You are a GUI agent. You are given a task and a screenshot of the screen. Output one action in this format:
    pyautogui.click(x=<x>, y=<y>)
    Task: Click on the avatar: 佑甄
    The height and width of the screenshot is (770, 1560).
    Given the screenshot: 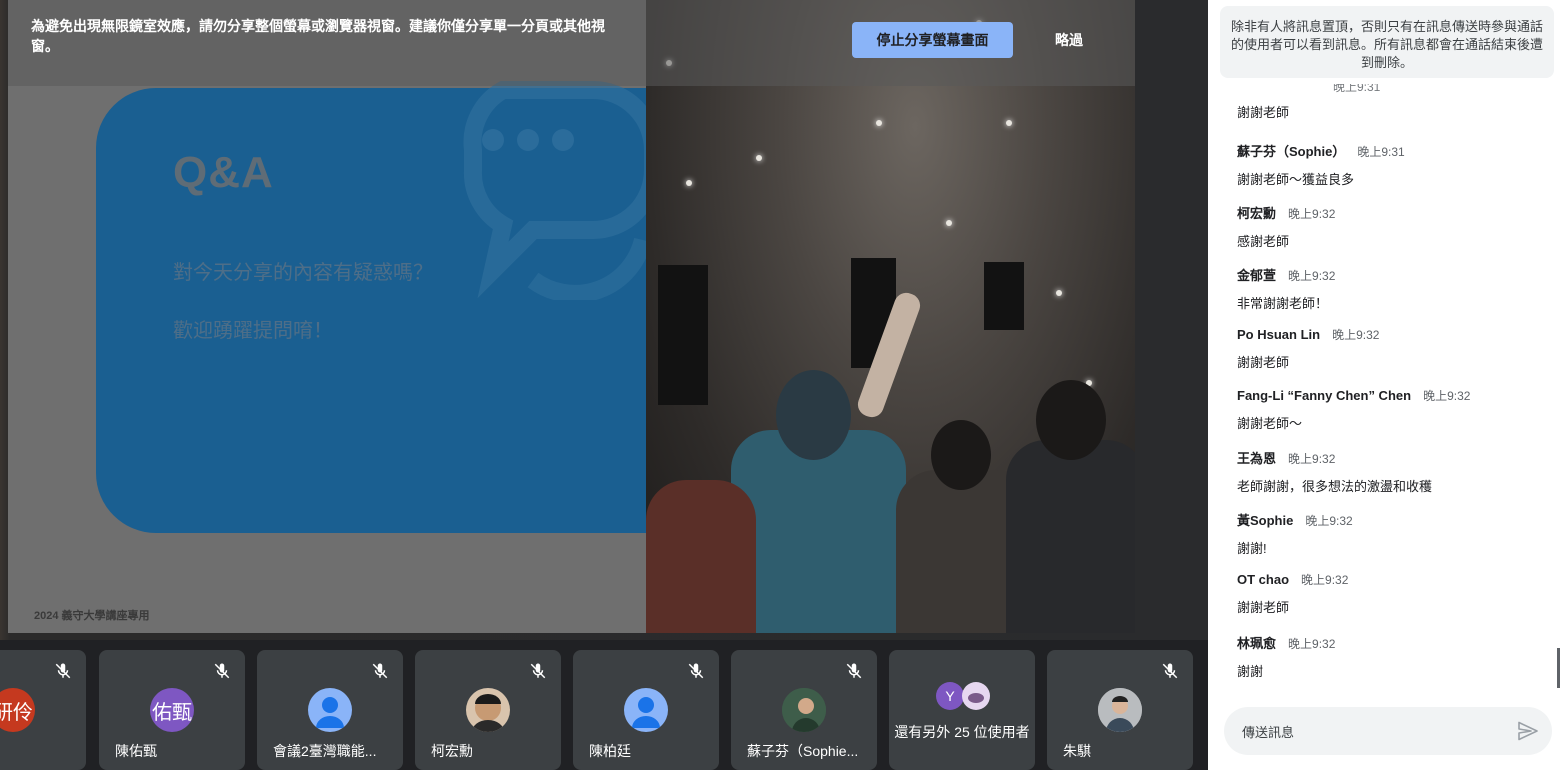 What is the action you would take?
    pyautogui.click(x=172, y=710)
    